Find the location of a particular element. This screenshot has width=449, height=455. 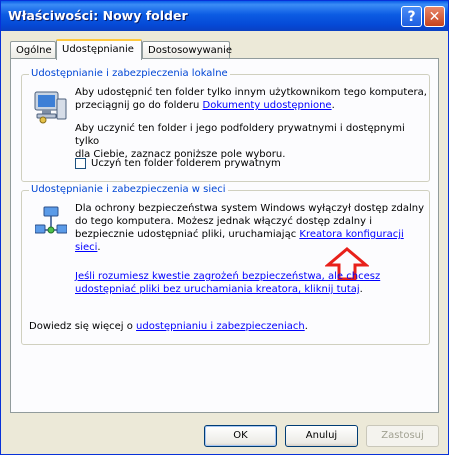

window-title: Właściwości: Nowy folder is located at coordinates (98, 15).